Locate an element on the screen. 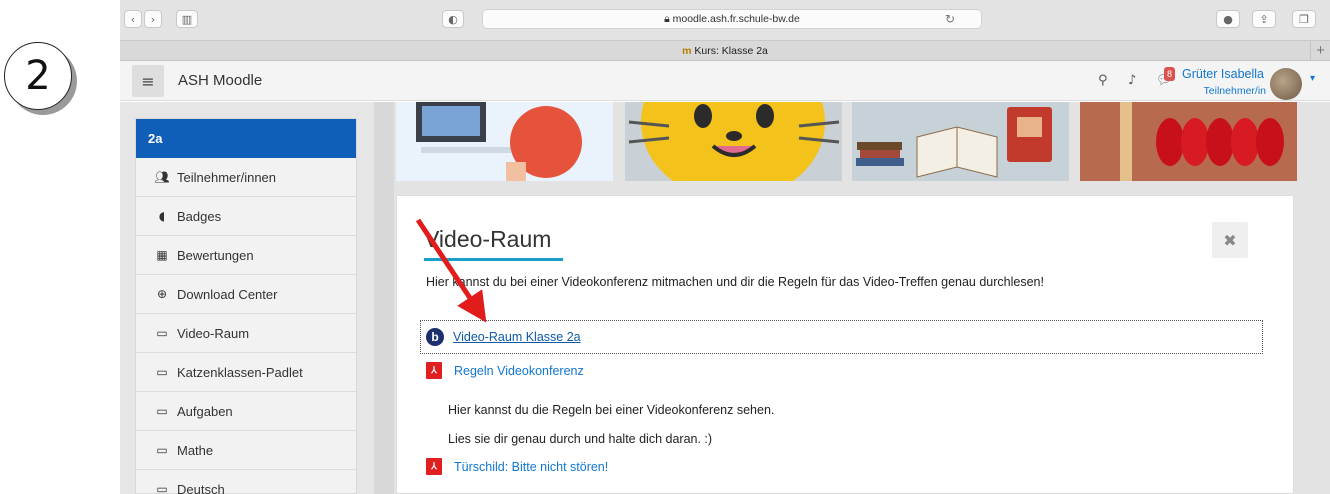  activity-bigbluebutton: b Video-Raum Klasse 2a is located at coordinates (503, 337).